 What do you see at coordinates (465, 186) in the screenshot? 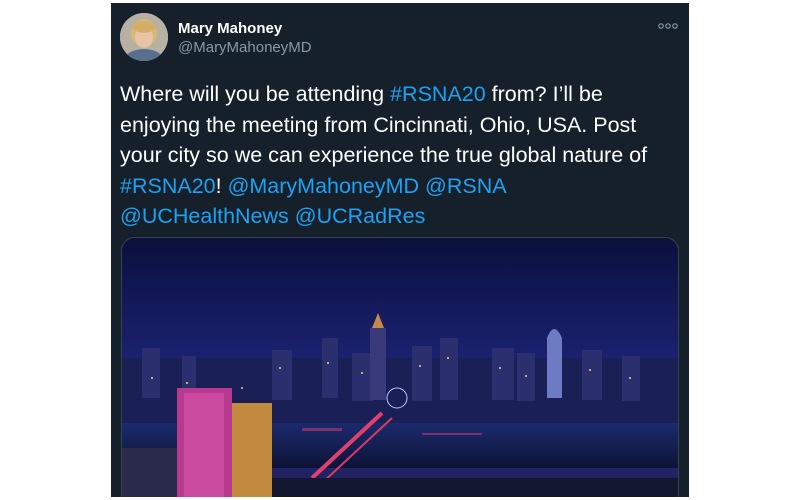
I see `mention-link: @RSNA` at bounding box center [465, 186].